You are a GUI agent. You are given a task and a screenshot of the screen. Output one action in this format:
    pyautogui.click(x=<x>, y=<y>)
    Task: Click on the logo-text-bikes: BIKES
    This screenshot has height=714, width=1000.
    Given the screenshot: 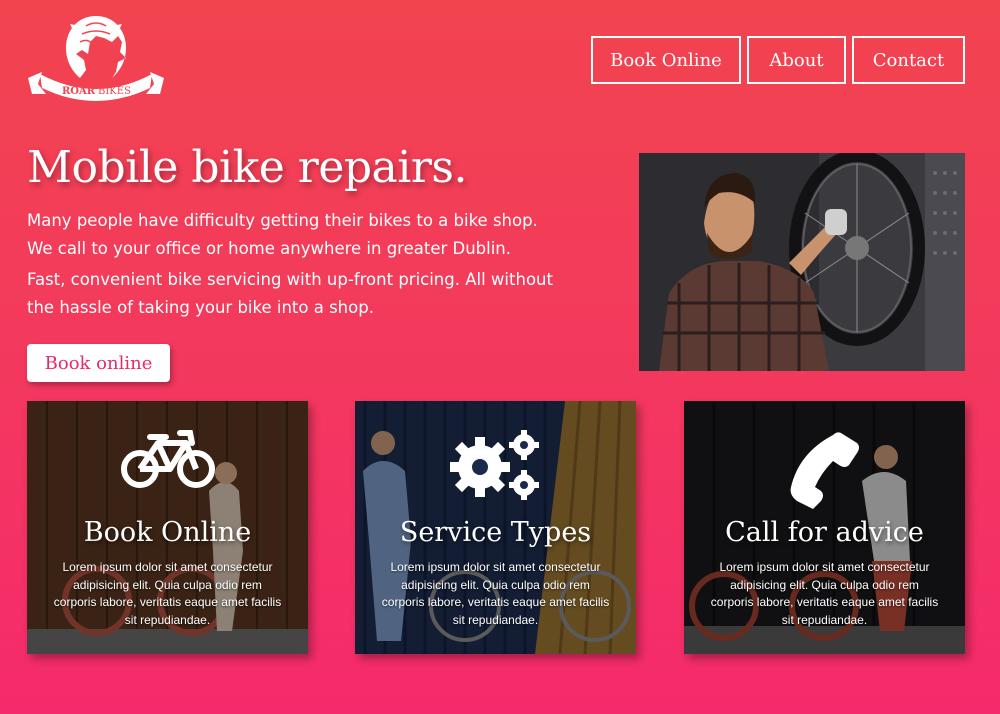 What is the action you would take?
    pyautogui.click(x=114, y=91)
    